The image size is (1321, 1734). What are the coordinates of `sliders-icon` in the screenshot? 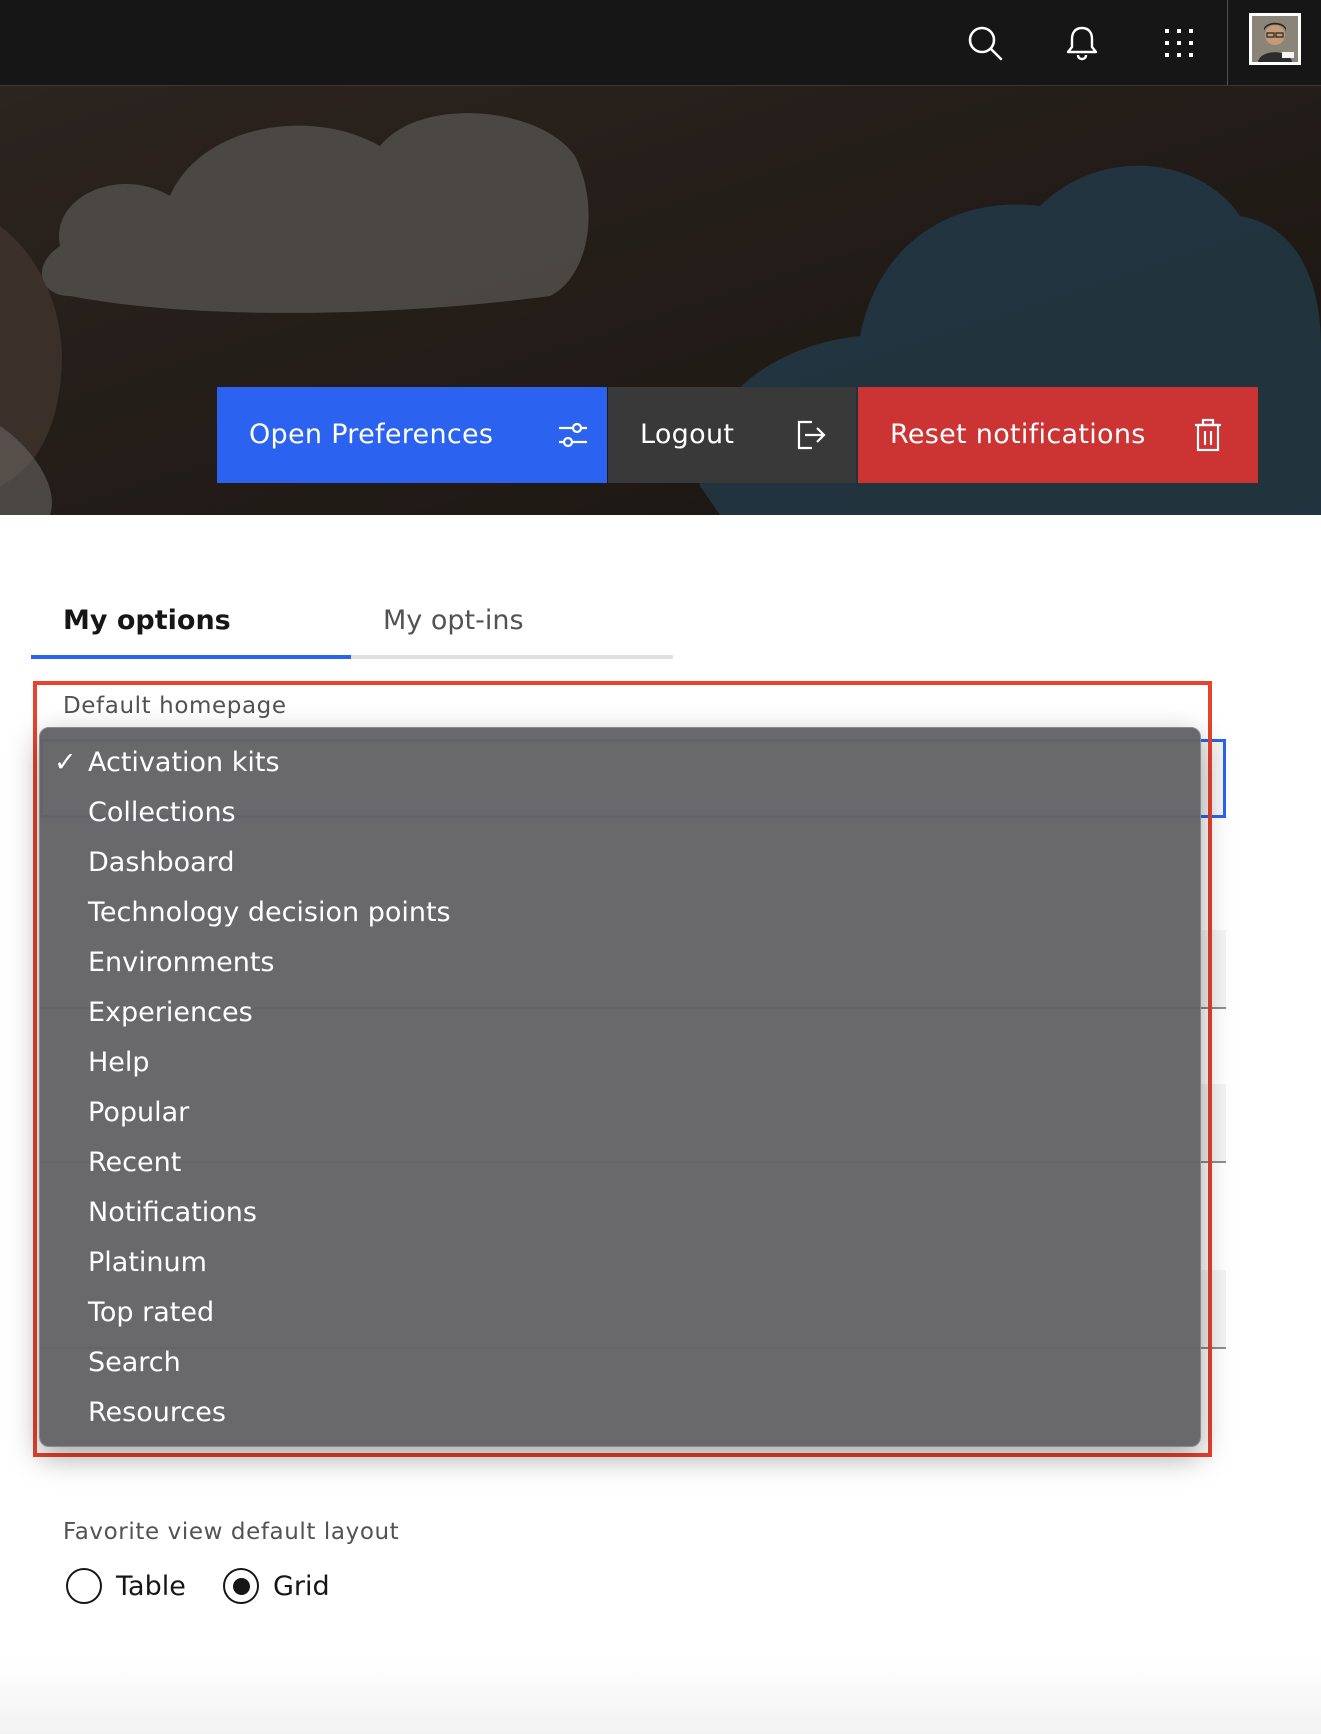 It's located at (573, 435).